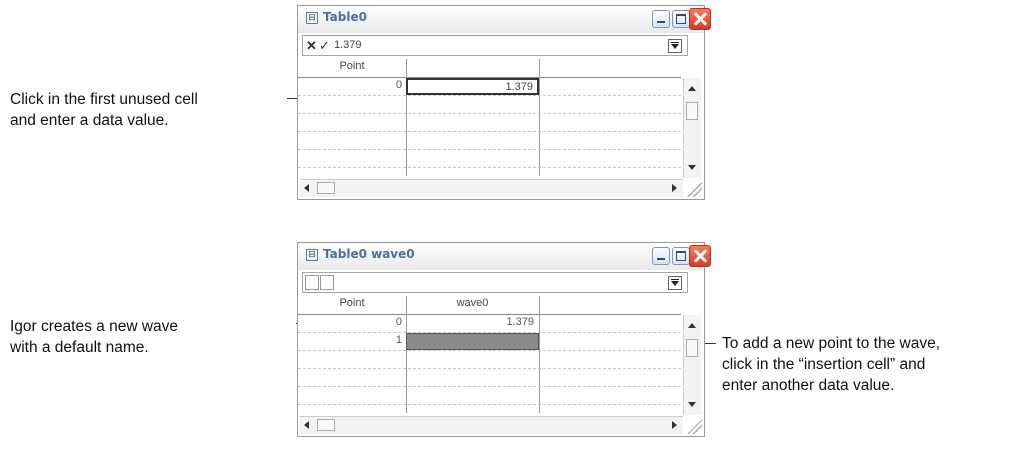  Describe the element at coordinates (327, 282) in the screenshot. I see `accept-button-placeholder` at that location.